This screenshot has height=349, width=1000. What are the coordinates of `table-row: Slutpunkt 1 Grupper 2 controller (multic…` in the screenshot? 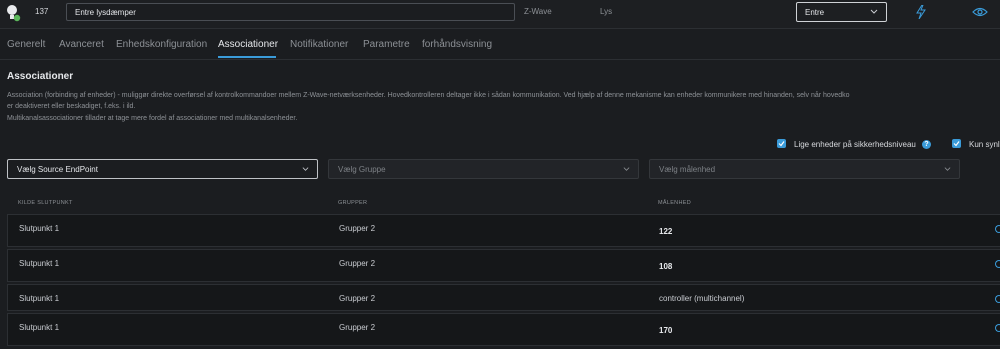 It's located at (503, 297).